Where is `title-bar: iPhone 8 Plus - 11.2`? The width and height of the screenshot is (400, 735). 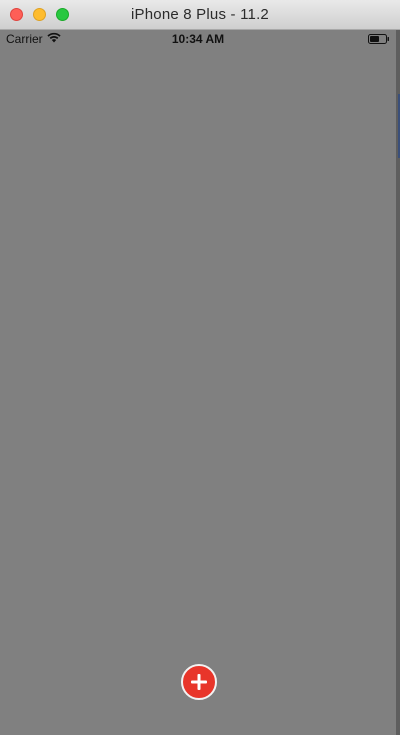 title-bar: iPhone 8 Plus - 11.2 is located at coordinates (200, 15).